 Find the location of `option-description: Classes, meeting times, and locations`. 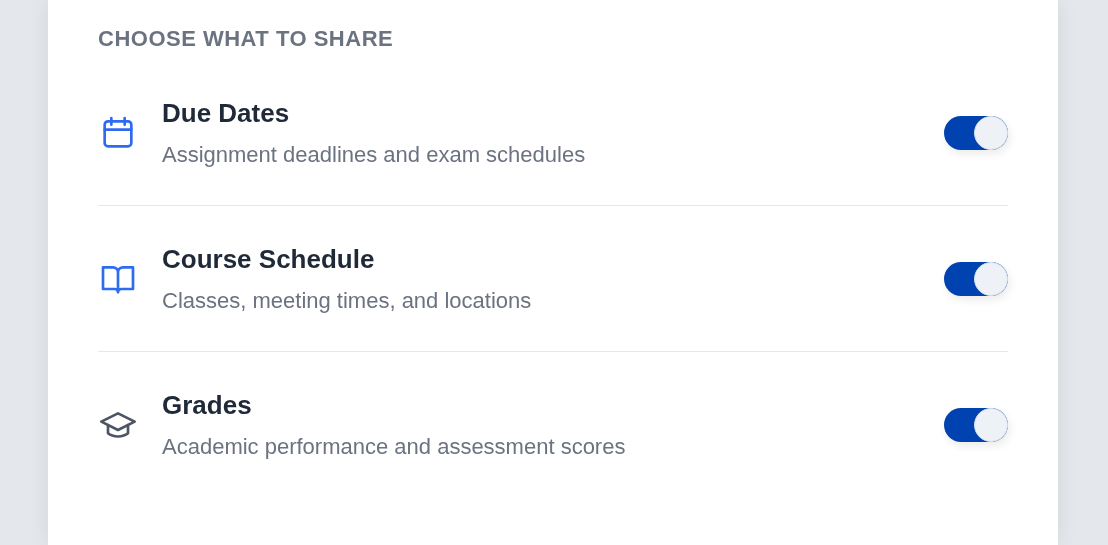

option-description: Classes, meeting times, and locations is located at coordinates (347, 300).